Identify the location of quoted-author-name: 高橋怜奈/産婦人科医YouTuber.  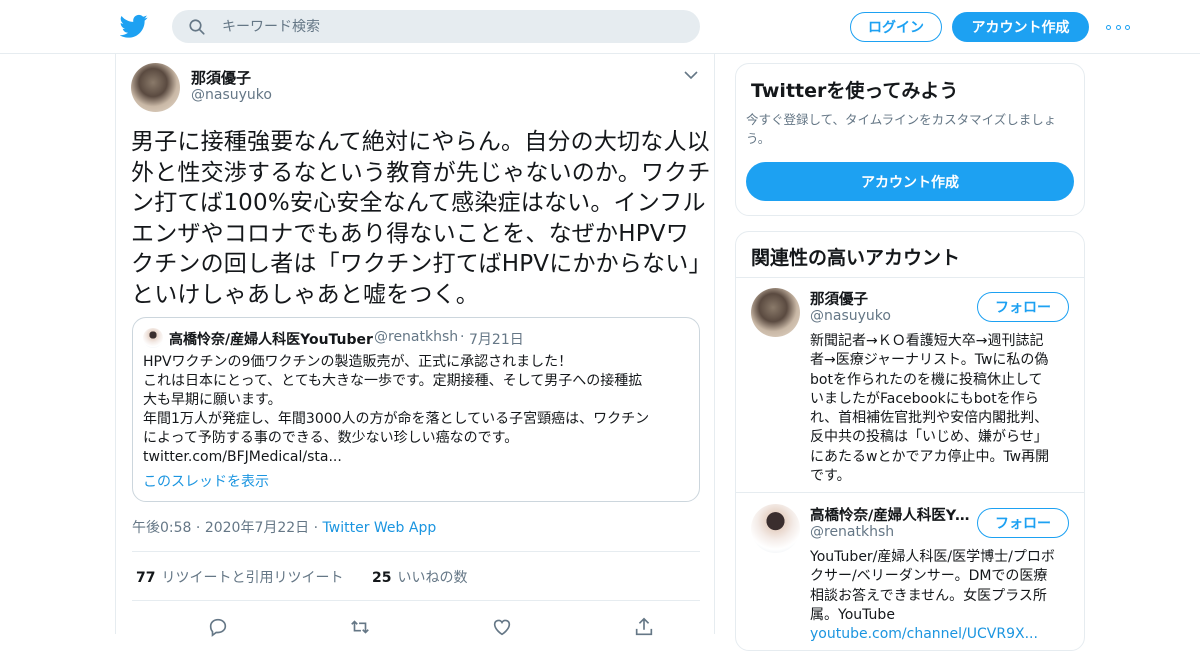
(271, 340).